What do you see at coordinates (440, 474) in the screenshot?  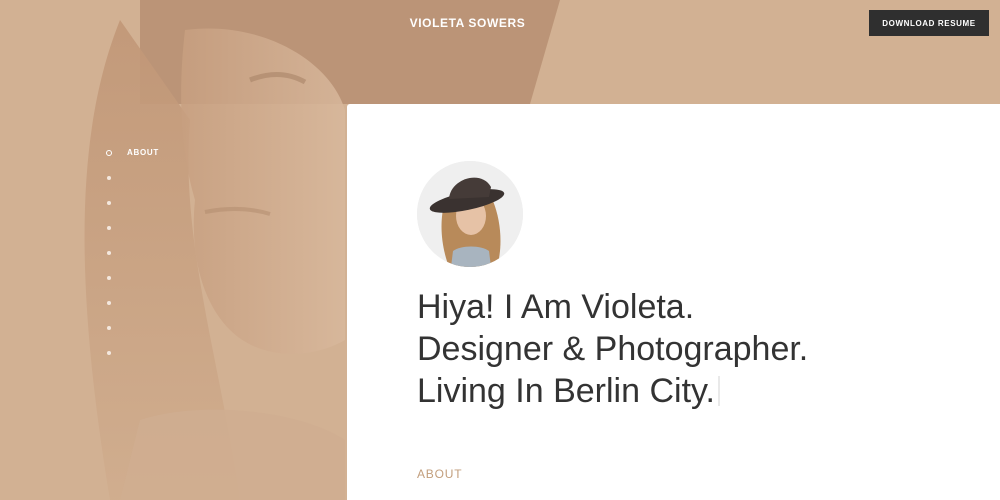 I see `section-label-about: ABOUT` at bounding box center [440, 474].